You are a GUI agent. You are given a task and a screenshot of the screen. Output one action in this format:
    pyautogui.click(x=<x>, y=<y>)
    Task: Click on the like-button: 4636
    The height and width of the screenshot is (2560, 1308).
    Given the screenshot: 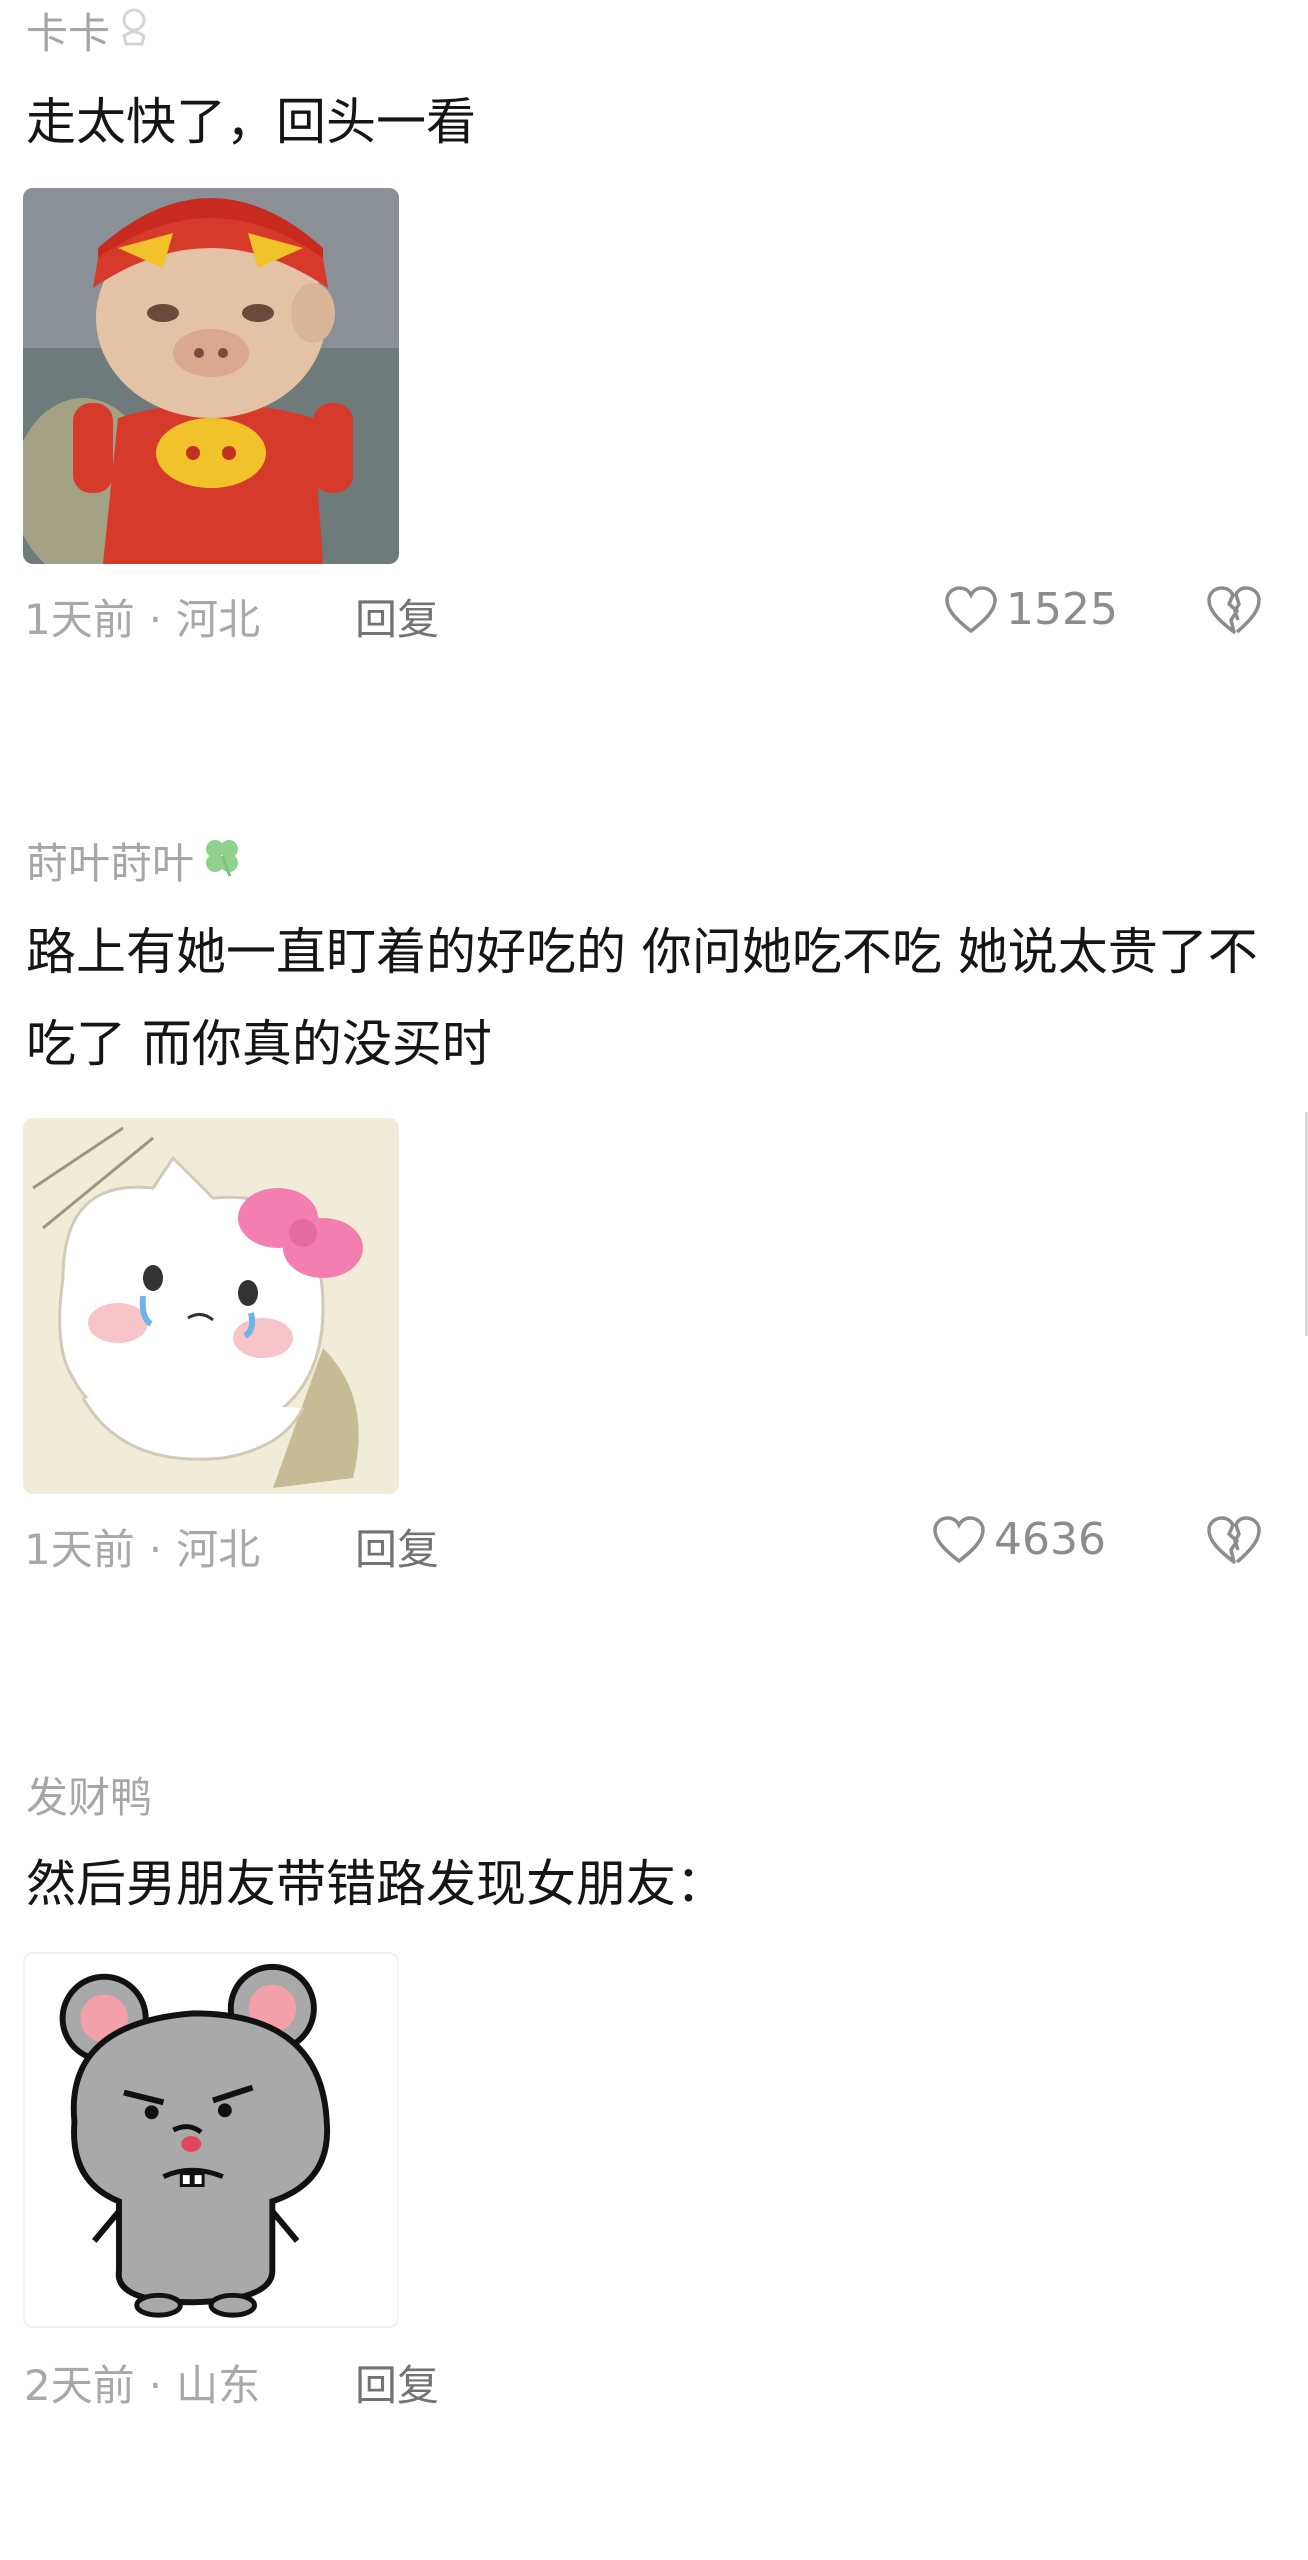 What is the action you would take?
    pyautogui.click(x=1019, y=1539)
    